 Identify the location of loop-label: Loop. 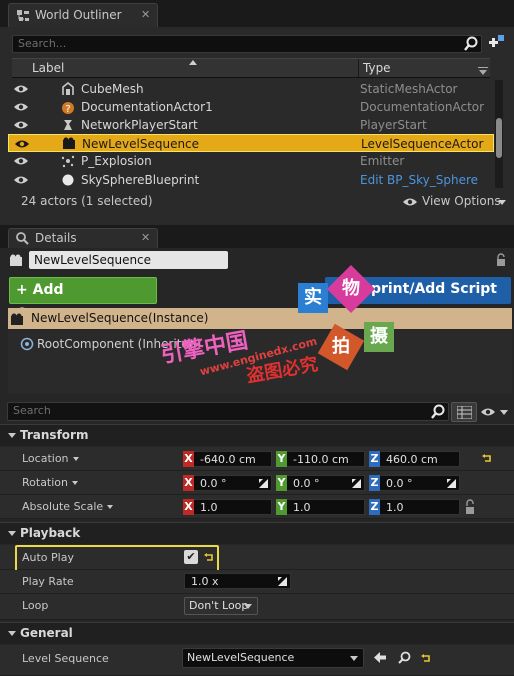
(35, 605).